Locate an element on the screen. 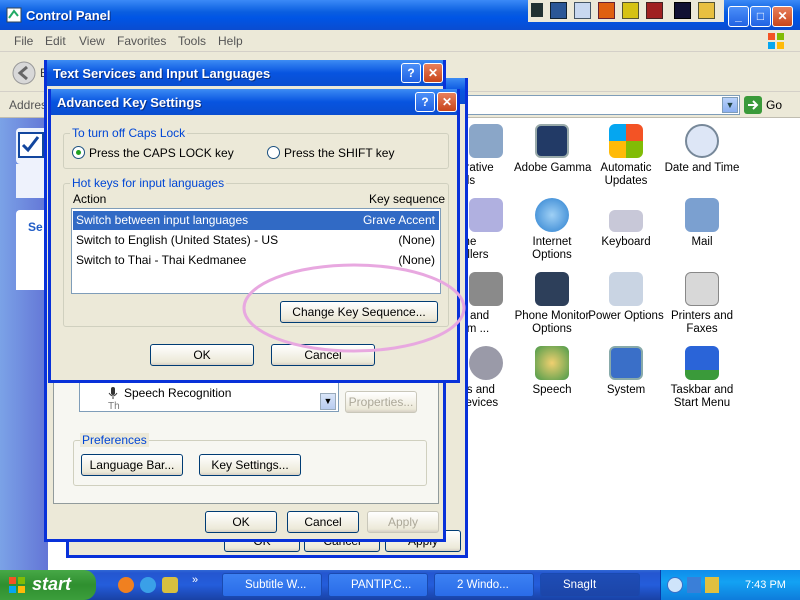  calendar-icon is located at coordinates (582, 10).